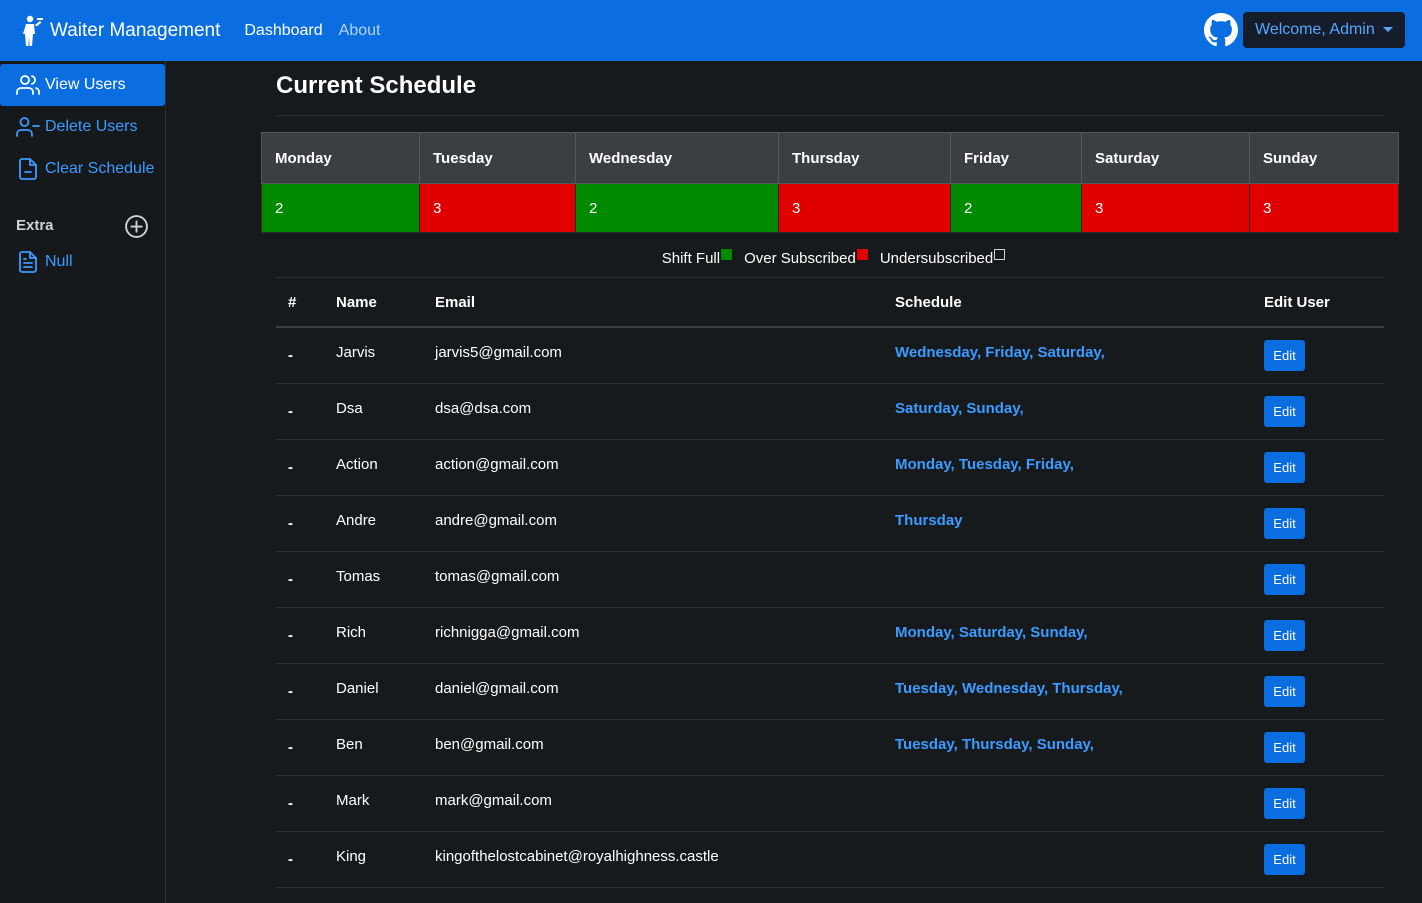  I want to click on table-row: - Tomas tomas@gmail.com Edit, so click(830, 578).